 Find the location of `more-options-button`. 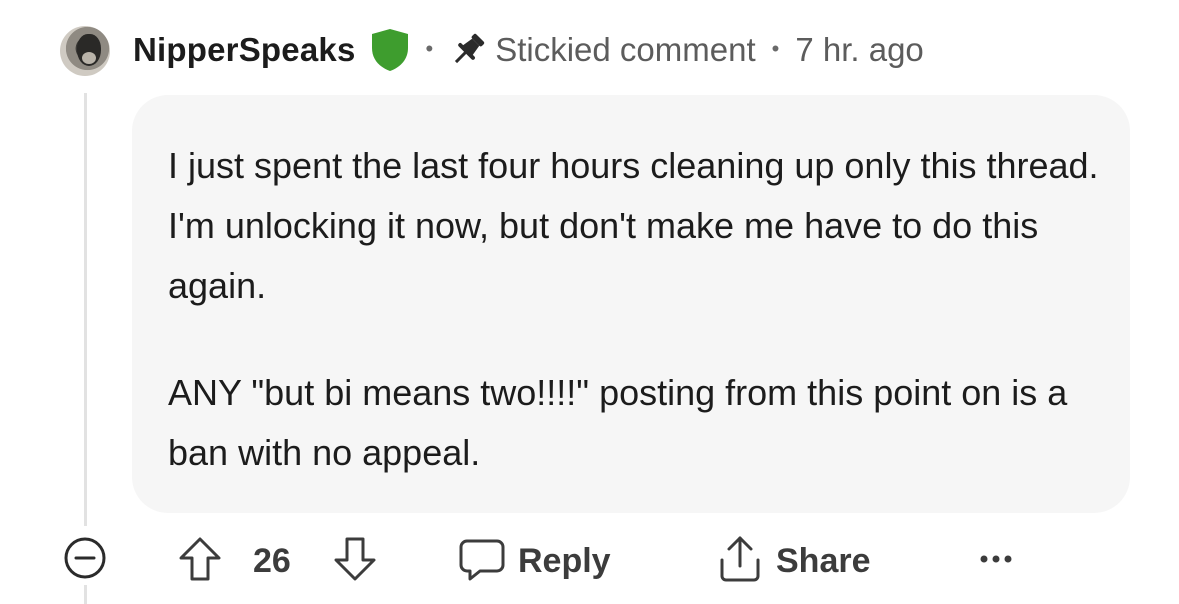

more-options-button is located at coordinates (996, 561).